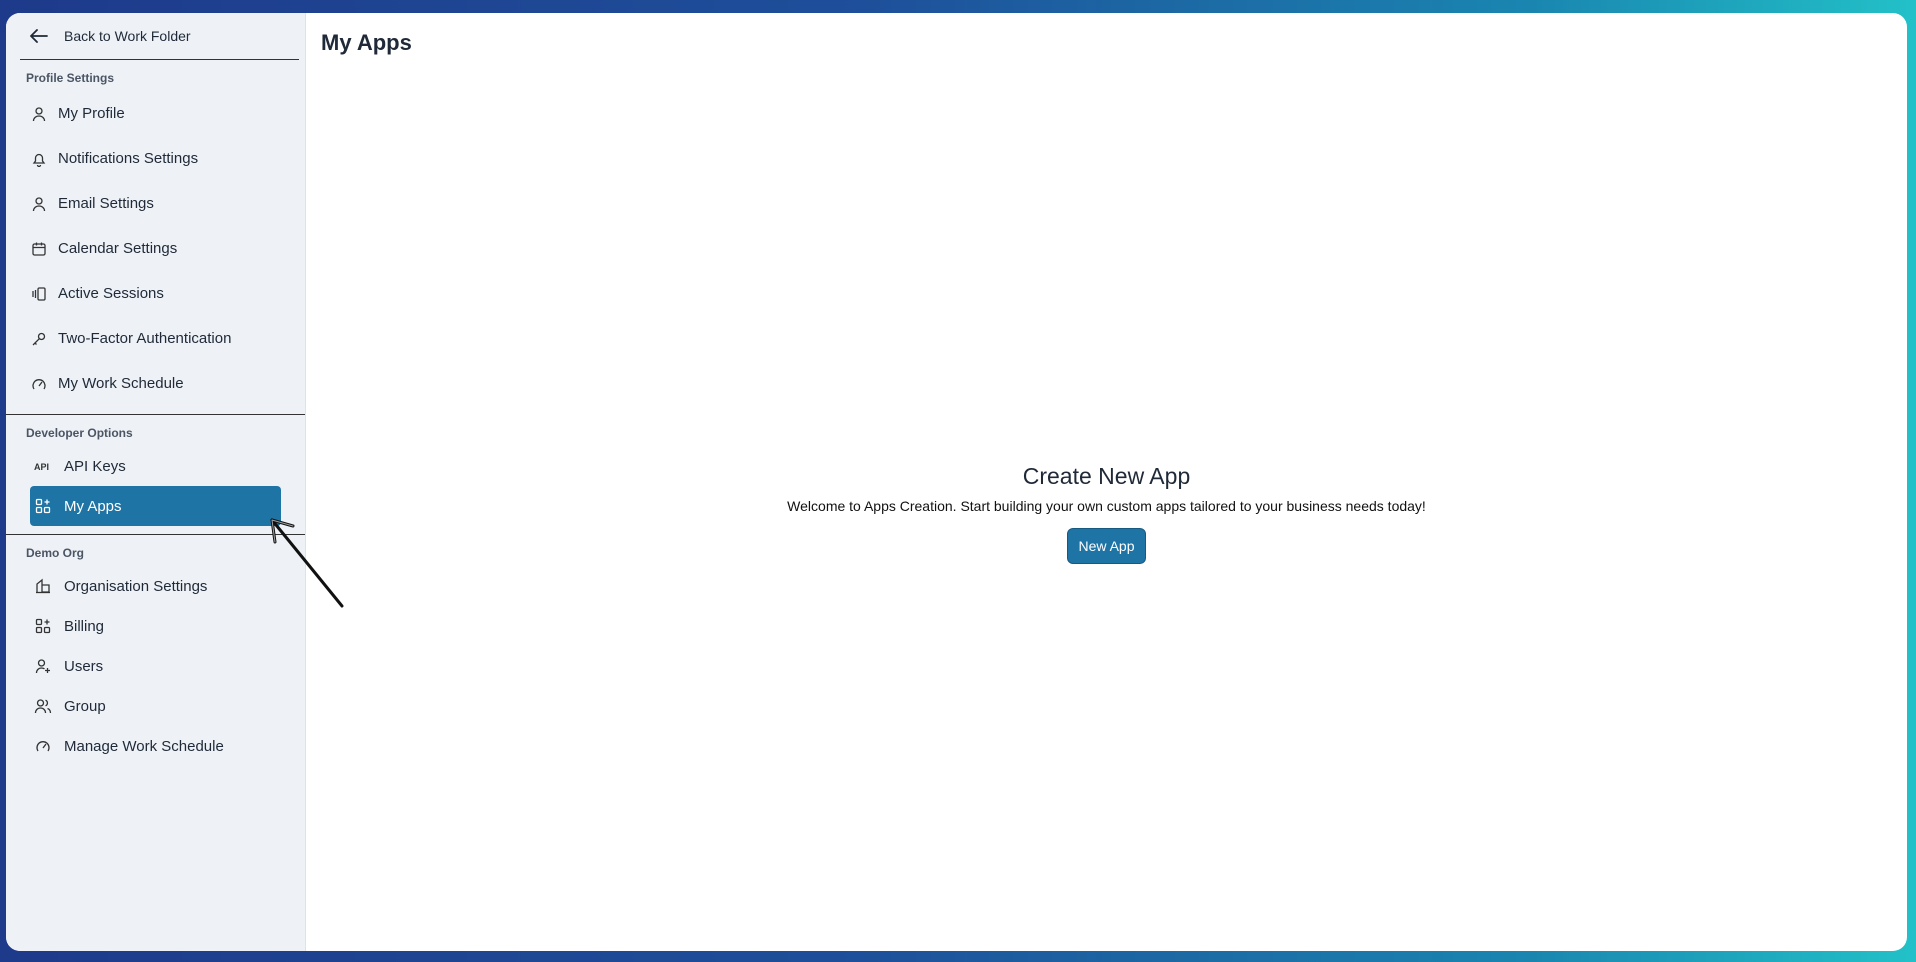 The image size is (1916, 962). What do you see at coordinates (155, 666) in the screenshot?
I see `sidebar-item-users: Users` at bounding box center [155, 666].